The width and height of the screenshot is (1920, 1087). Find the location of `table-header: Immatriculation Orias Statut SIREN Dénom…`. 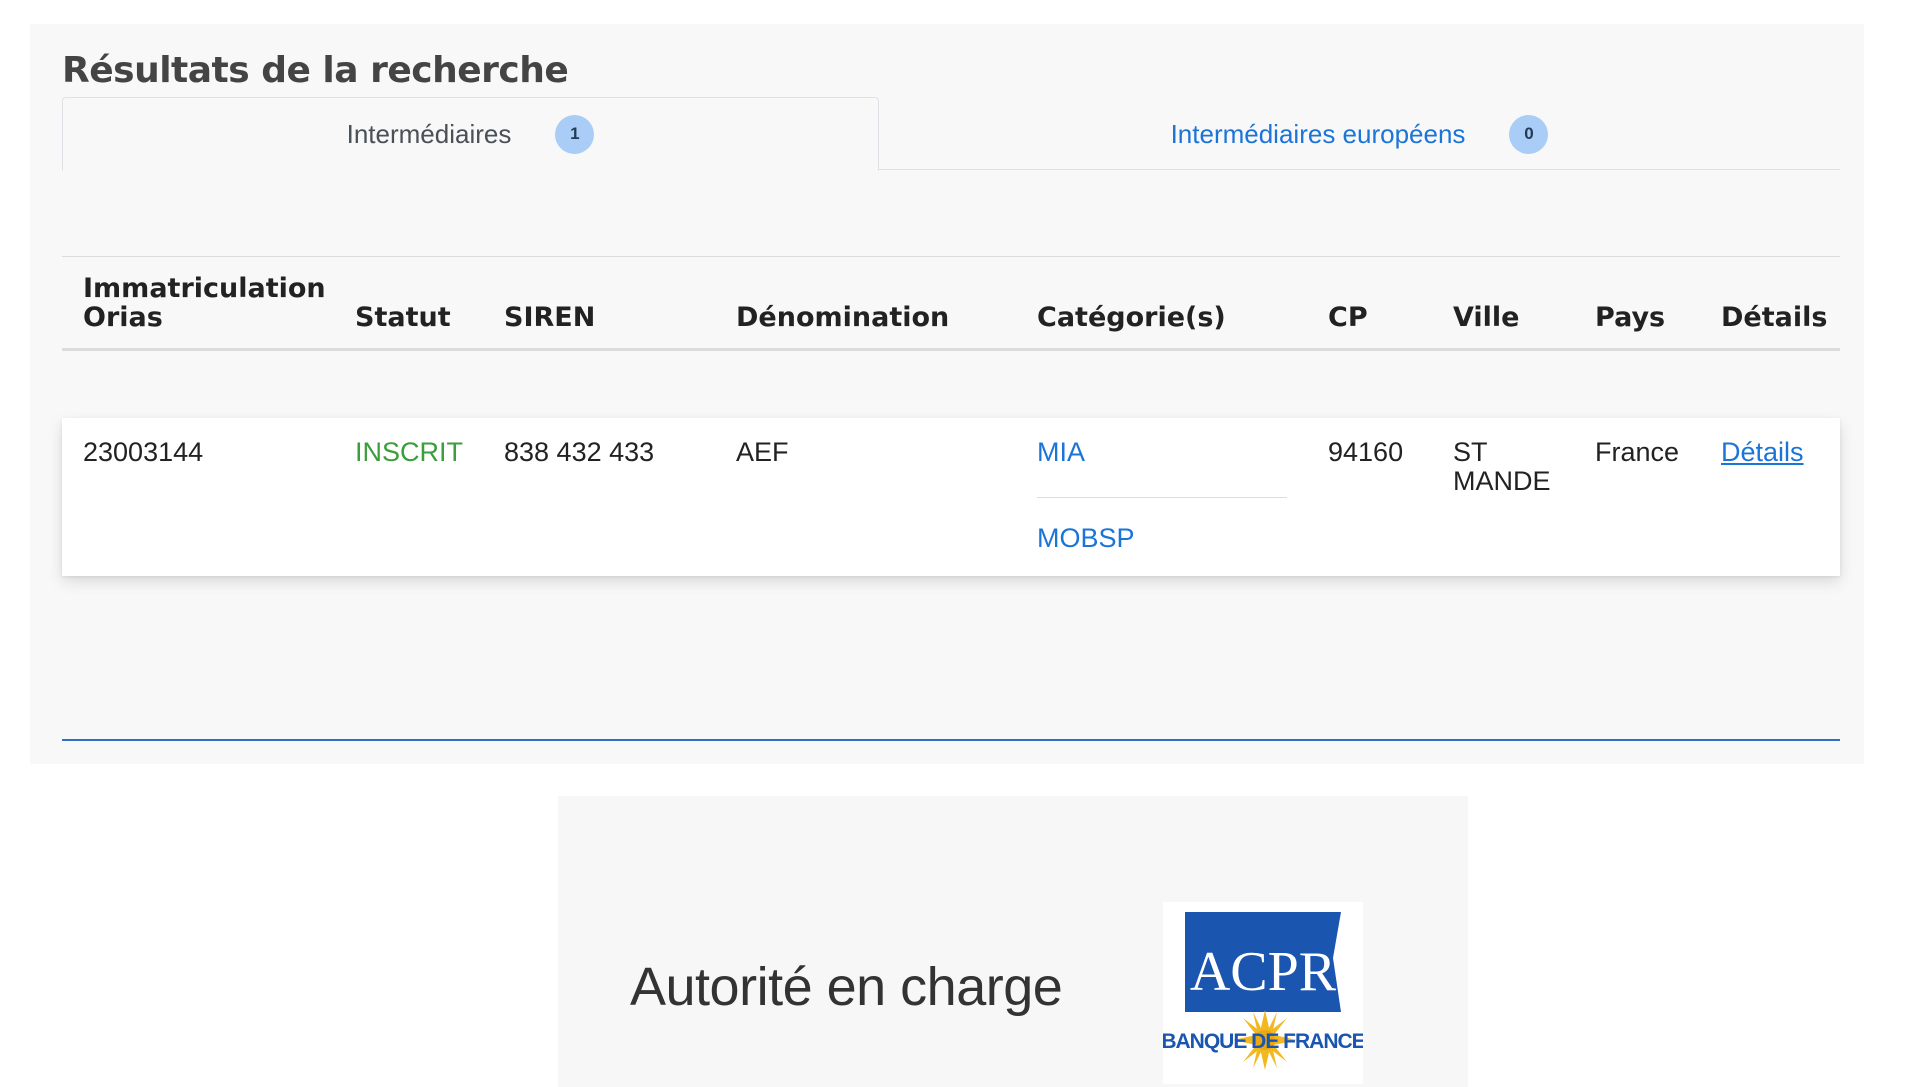

table-header: Immatriculation Orias Statut SIREN Dénom… is located at coordinates (951, 304).